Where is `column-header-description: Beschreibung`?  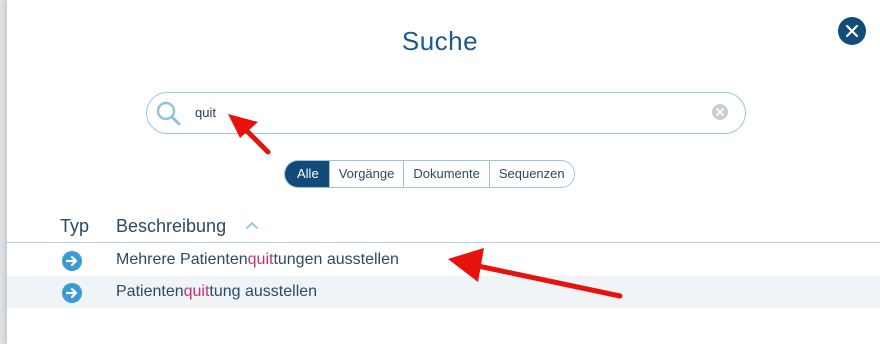
column-header-description: Beschreibung is located at coordinates (171, 226).